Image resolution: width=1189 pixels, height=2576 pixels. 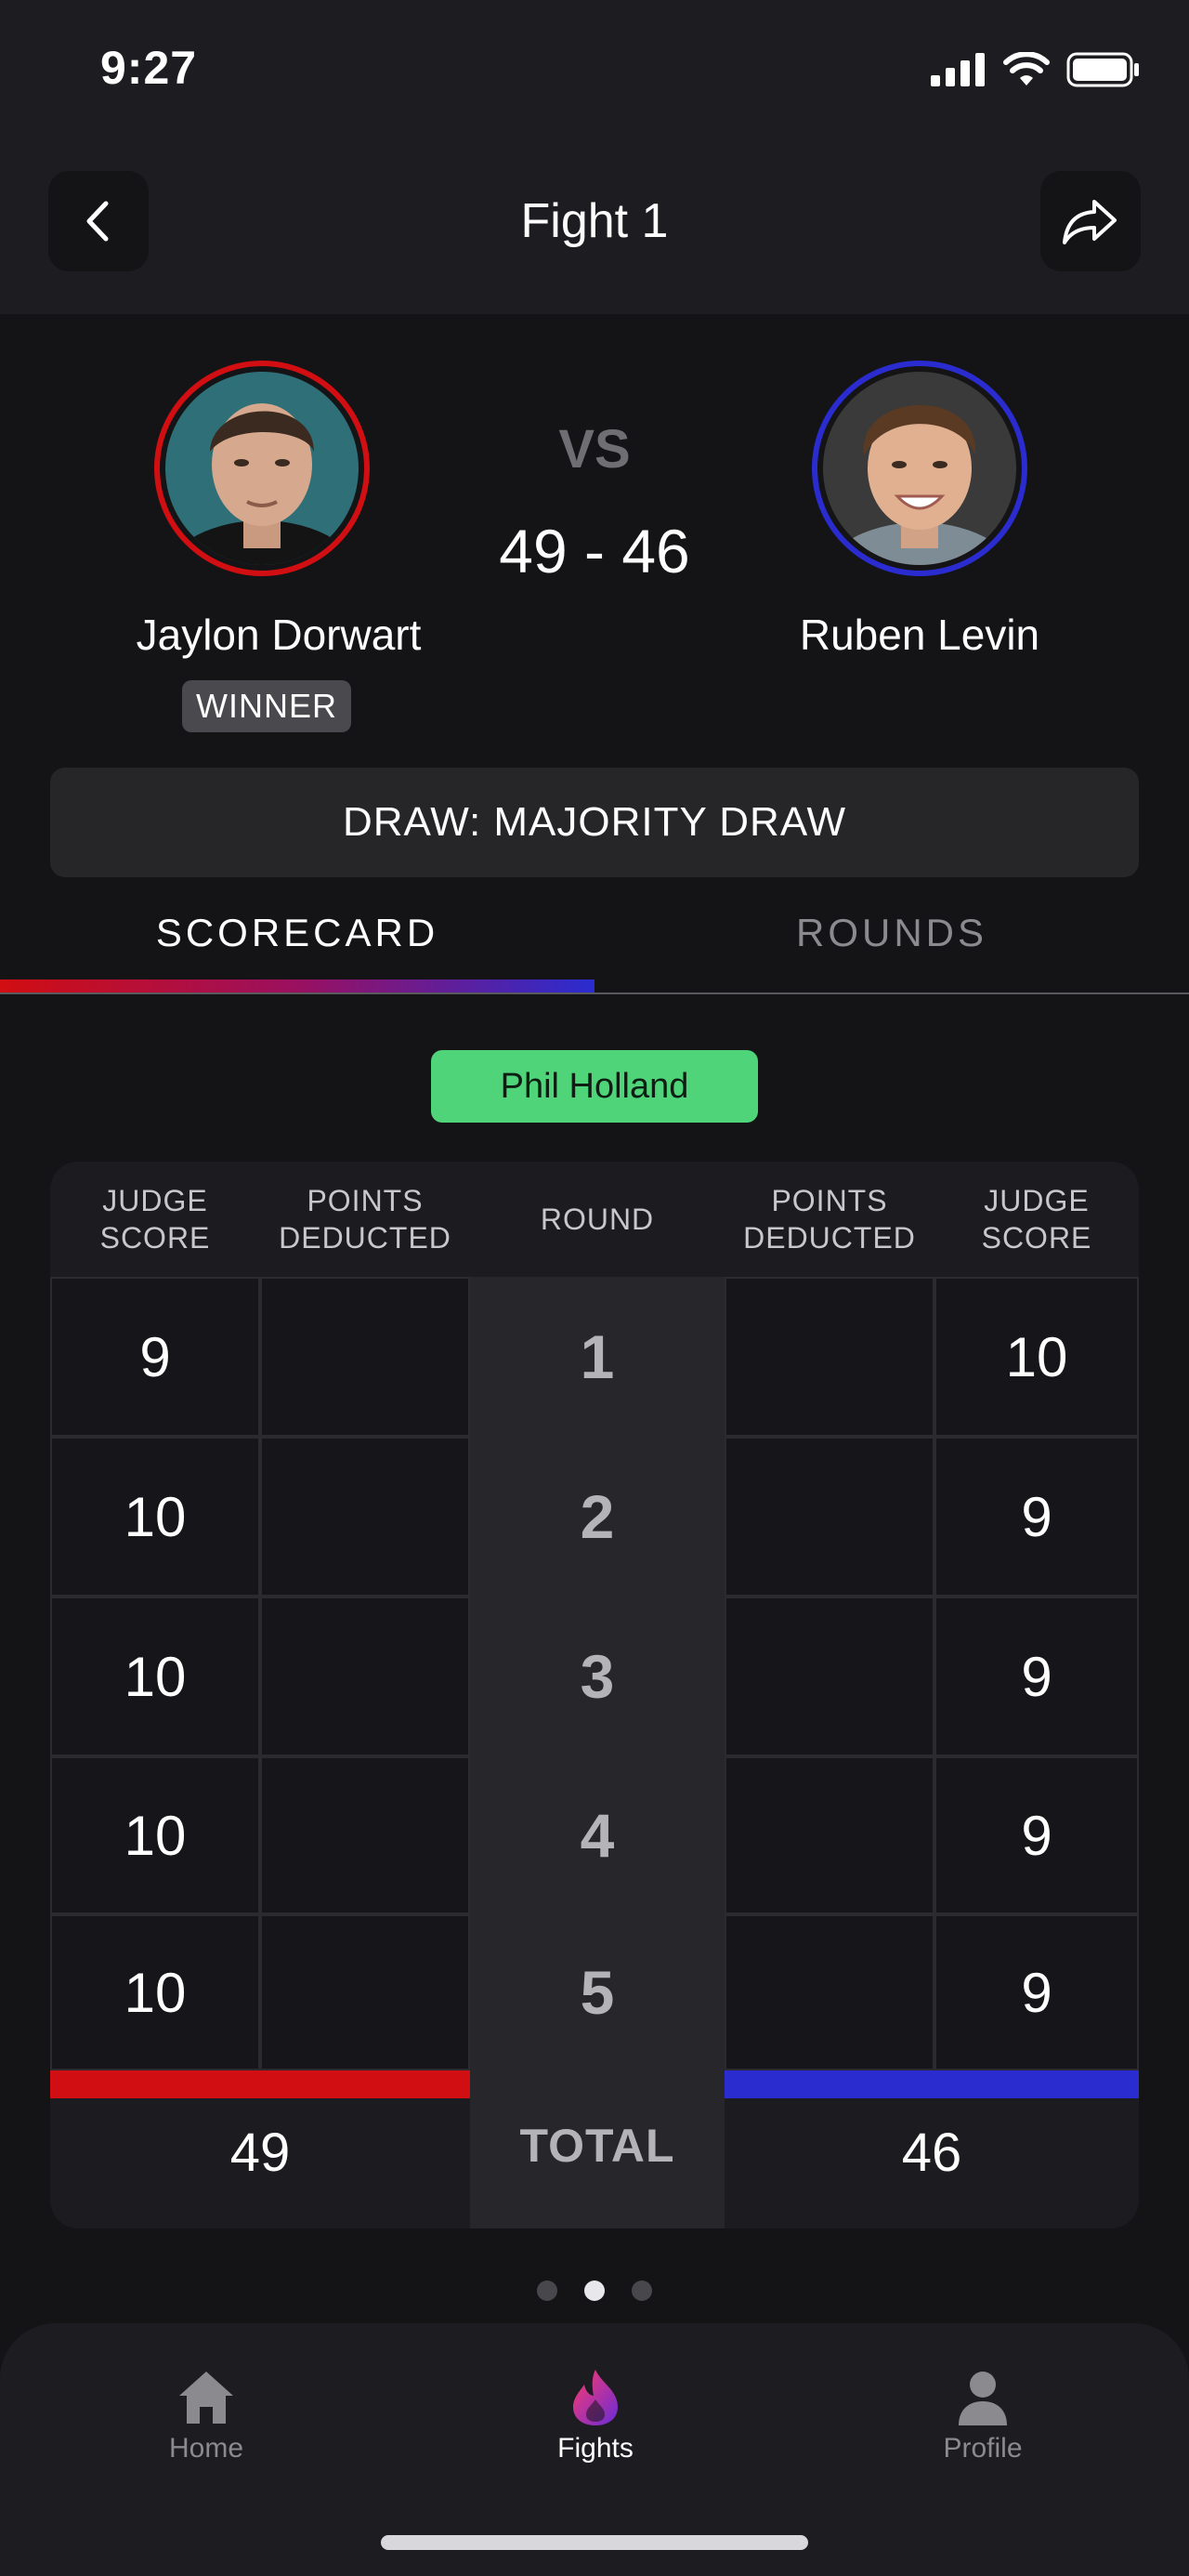 I want to click on nav-home: Home, so click(x=207, y=2416).